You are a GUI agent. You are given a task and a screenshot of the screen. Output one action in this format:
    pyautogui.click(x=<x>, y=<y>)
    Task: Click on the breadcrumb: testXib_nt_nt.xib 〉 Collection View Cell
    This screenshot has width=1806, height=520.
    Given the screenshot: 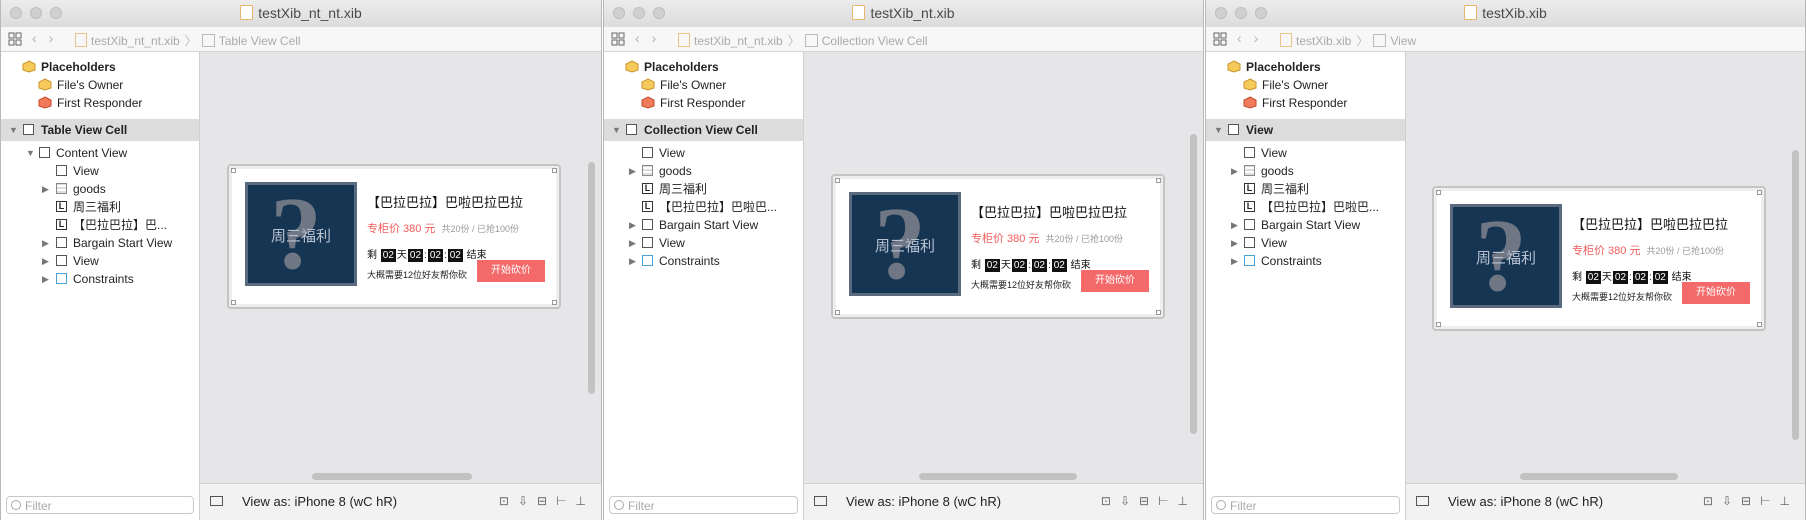 What is the action you would take?
    pyautogui.click(x=803, y=40)
    